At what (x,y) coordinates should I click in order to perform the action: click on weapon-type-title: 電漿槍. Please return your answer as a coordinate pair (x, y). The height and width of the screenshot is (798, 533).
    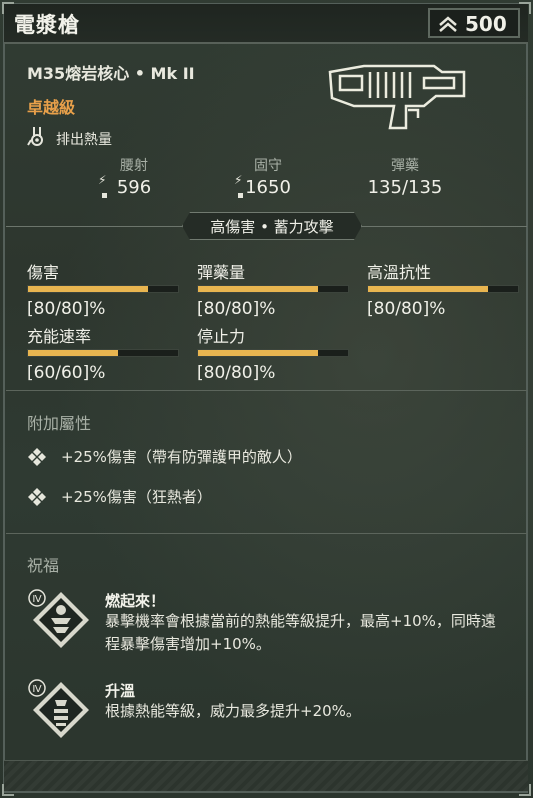
    Looking at the image, I should click on (47, 25).